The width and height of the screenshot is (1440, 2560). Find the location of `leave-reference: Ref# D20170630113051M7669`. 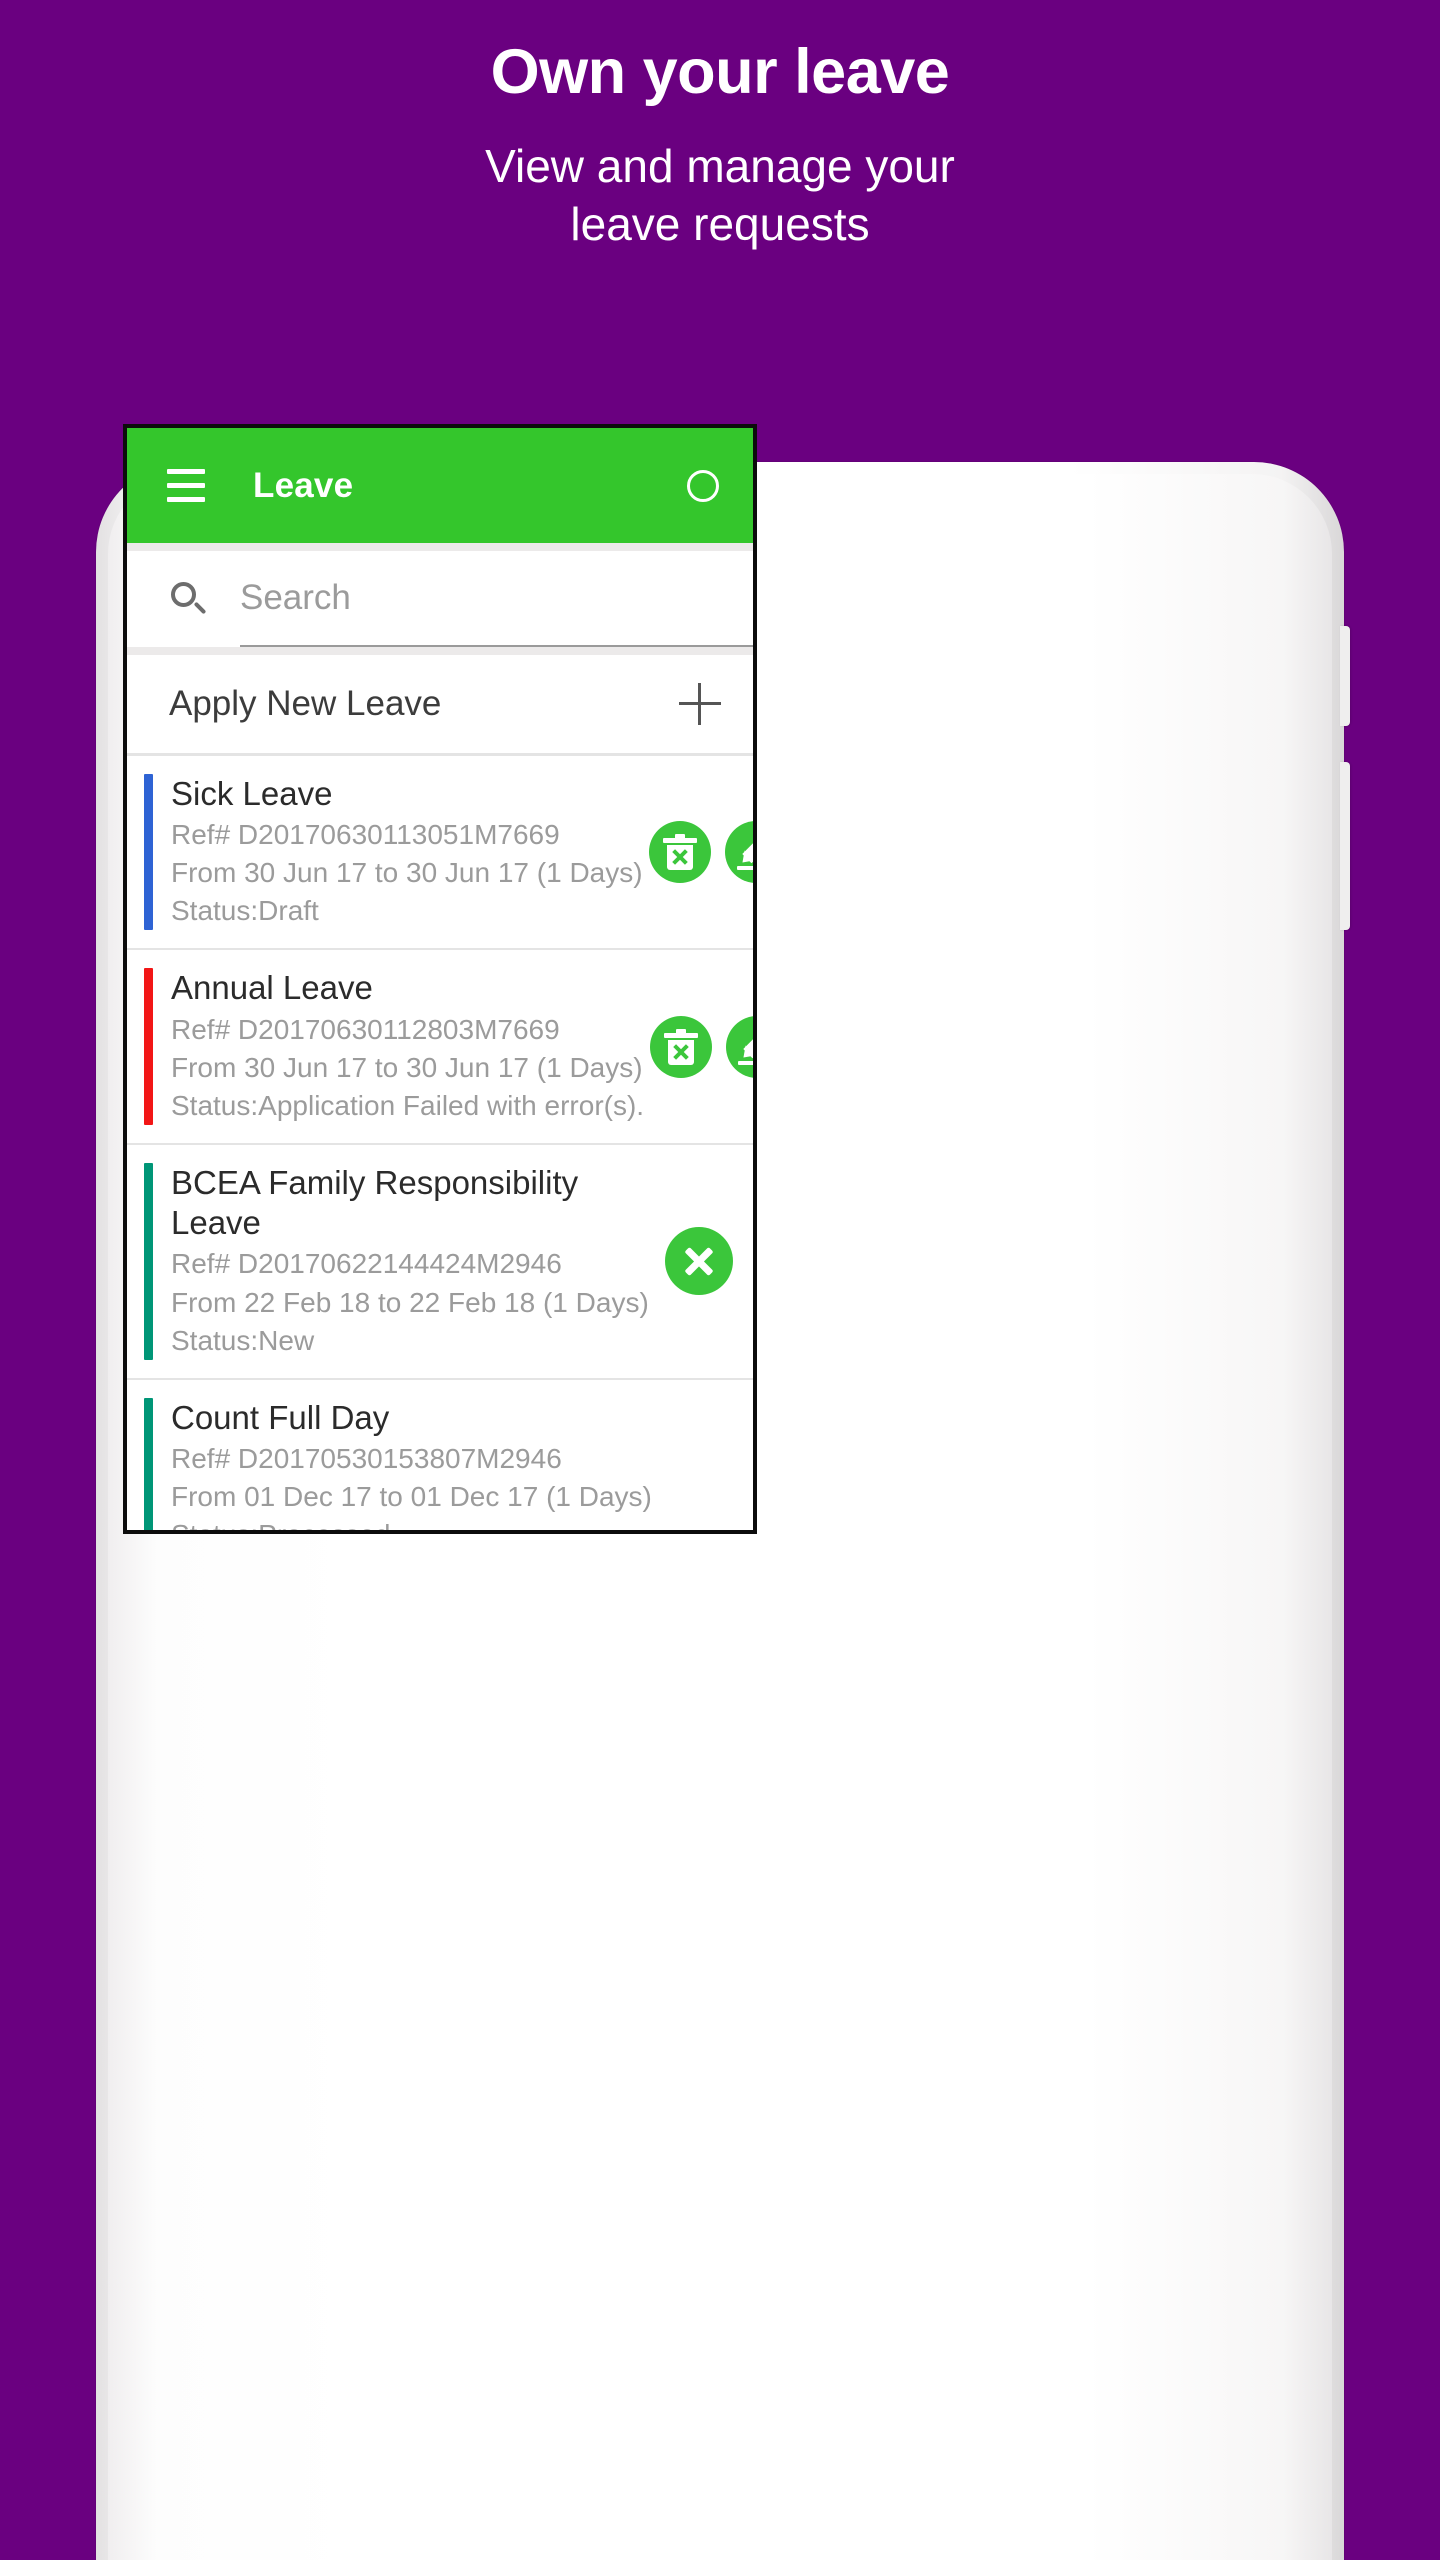

leave-reference: Ref# D20170630113051M7669 is located at coordinates (365, 835).